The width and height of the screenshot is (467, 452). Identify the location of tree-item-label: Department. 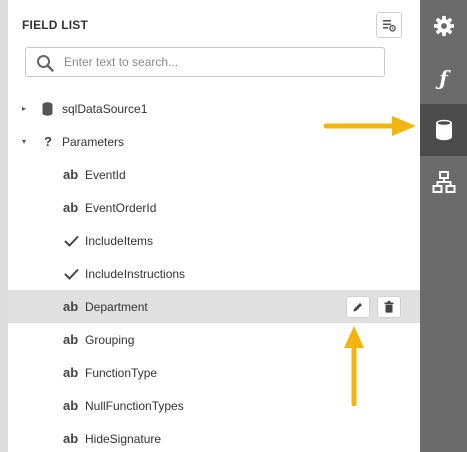
(116, 306).